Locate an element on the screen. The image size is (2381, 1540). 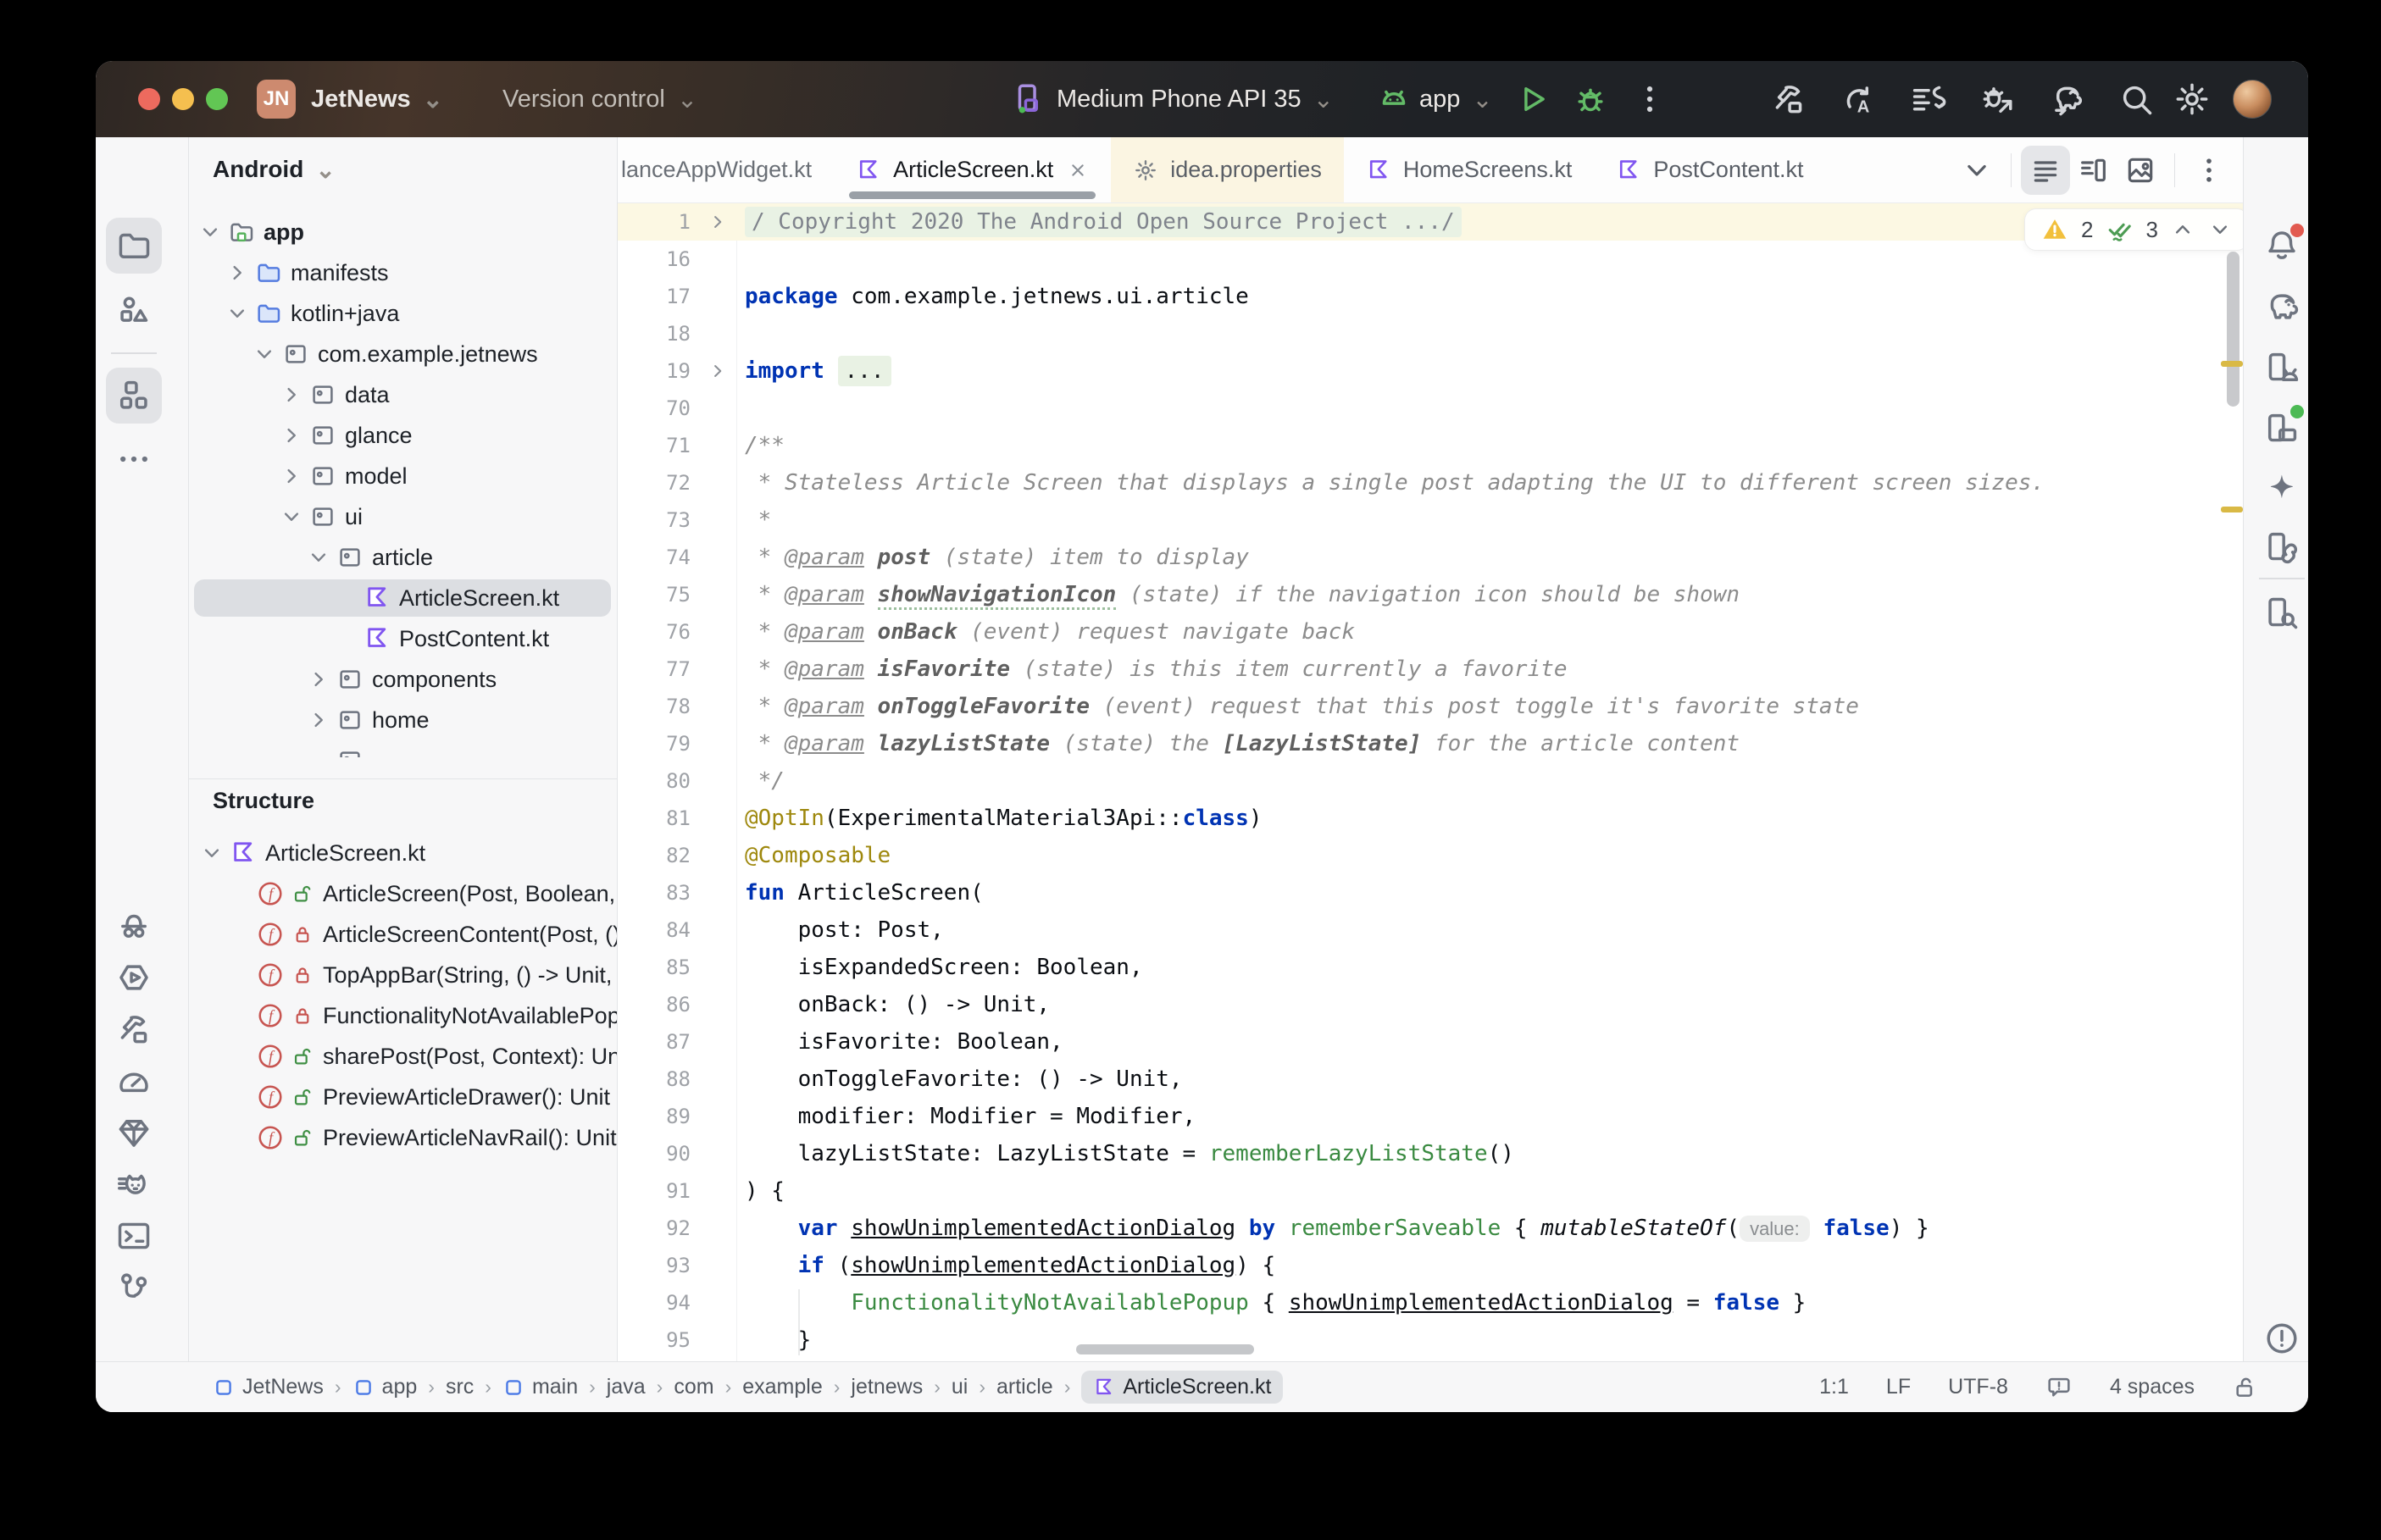
next-problem-icon is located at coordinates (2220, 229).